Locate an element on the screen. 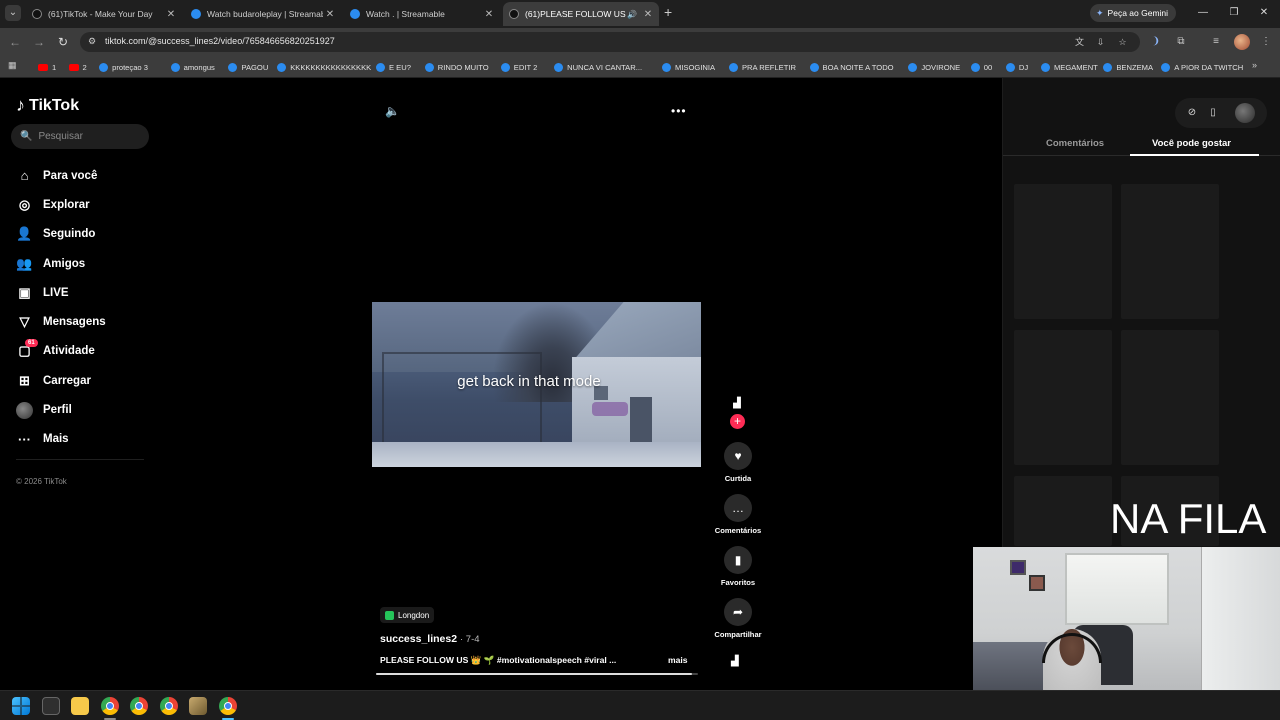  bookmark-item: MEGAMENT is located at coordinates (1069, 67).